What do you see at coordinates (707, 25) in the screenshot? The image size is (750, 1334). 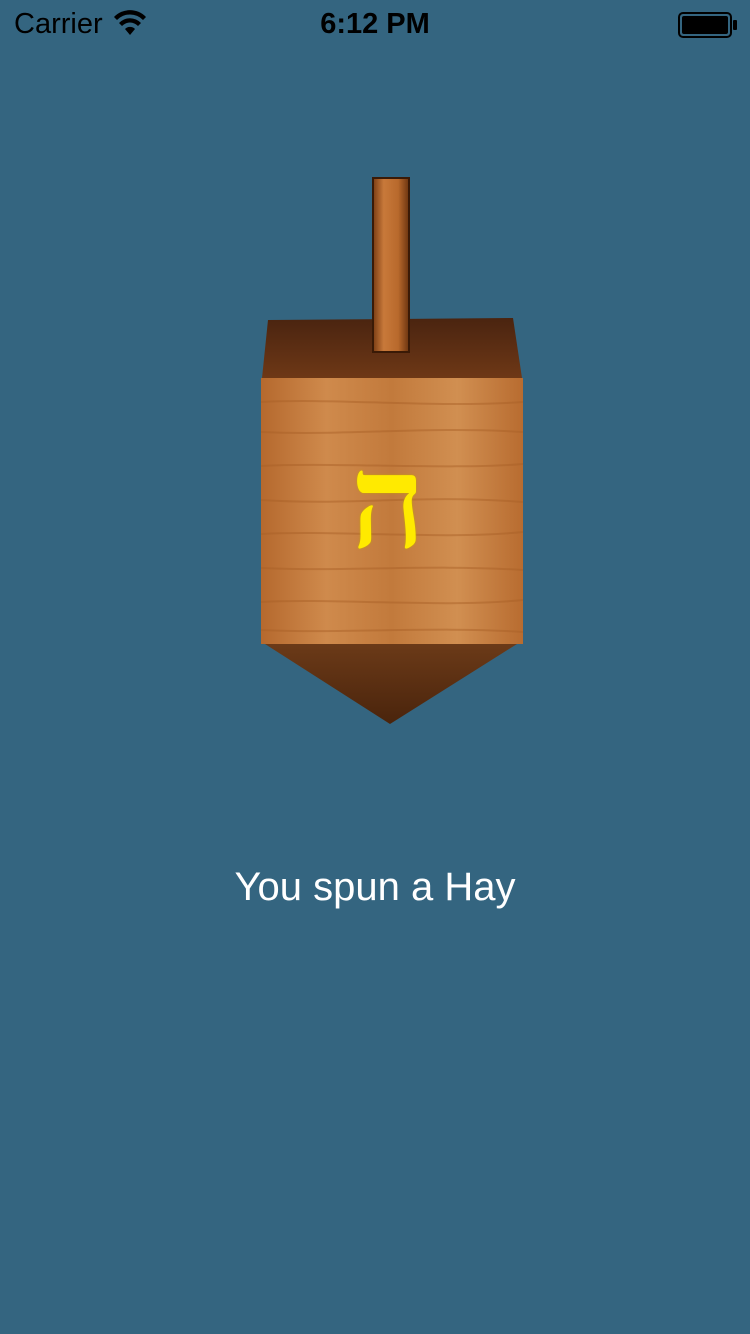 I see `battery-full-icon` at bounding box center [707, 25].